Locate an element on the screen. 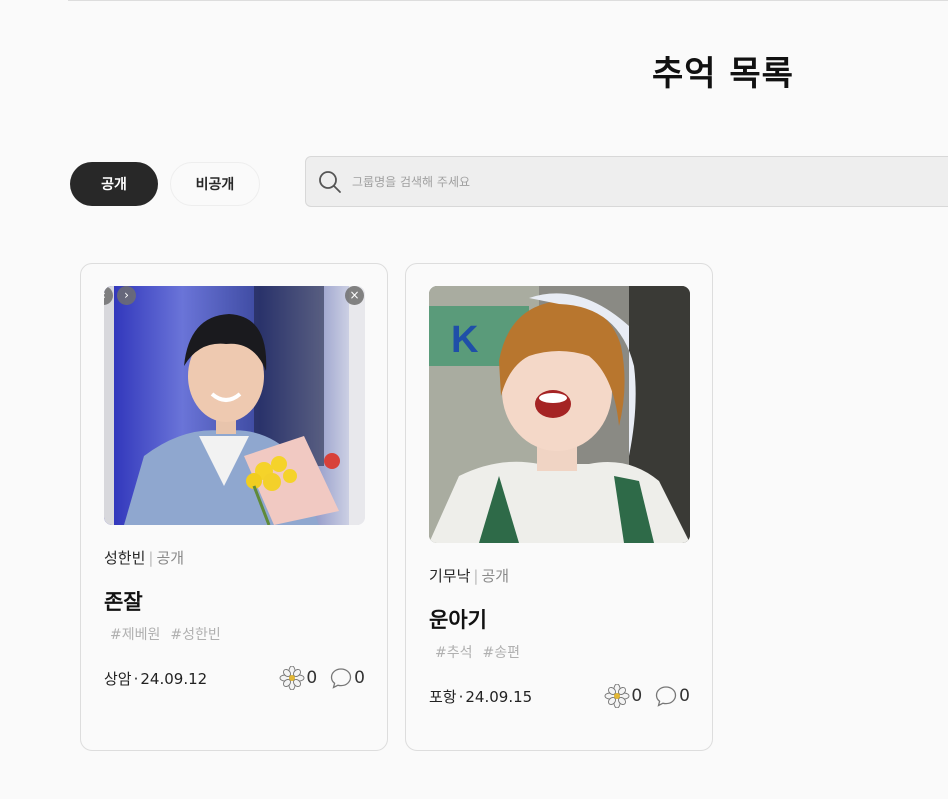 The image size is (948, 799). photo-person-with-cap: K is located at coordinates (559, 414).